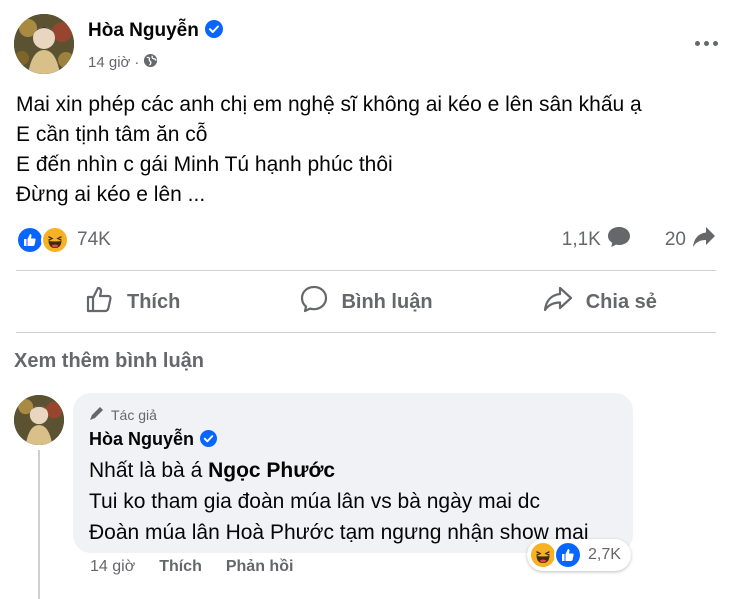 The height and width of the screenshot is (599, 740). Describe the element at coordinates (204, 164) in the screenshot. I see `post-line: E đến nhìn c gái Minh Tú hạnh phúc thôi` at that location.